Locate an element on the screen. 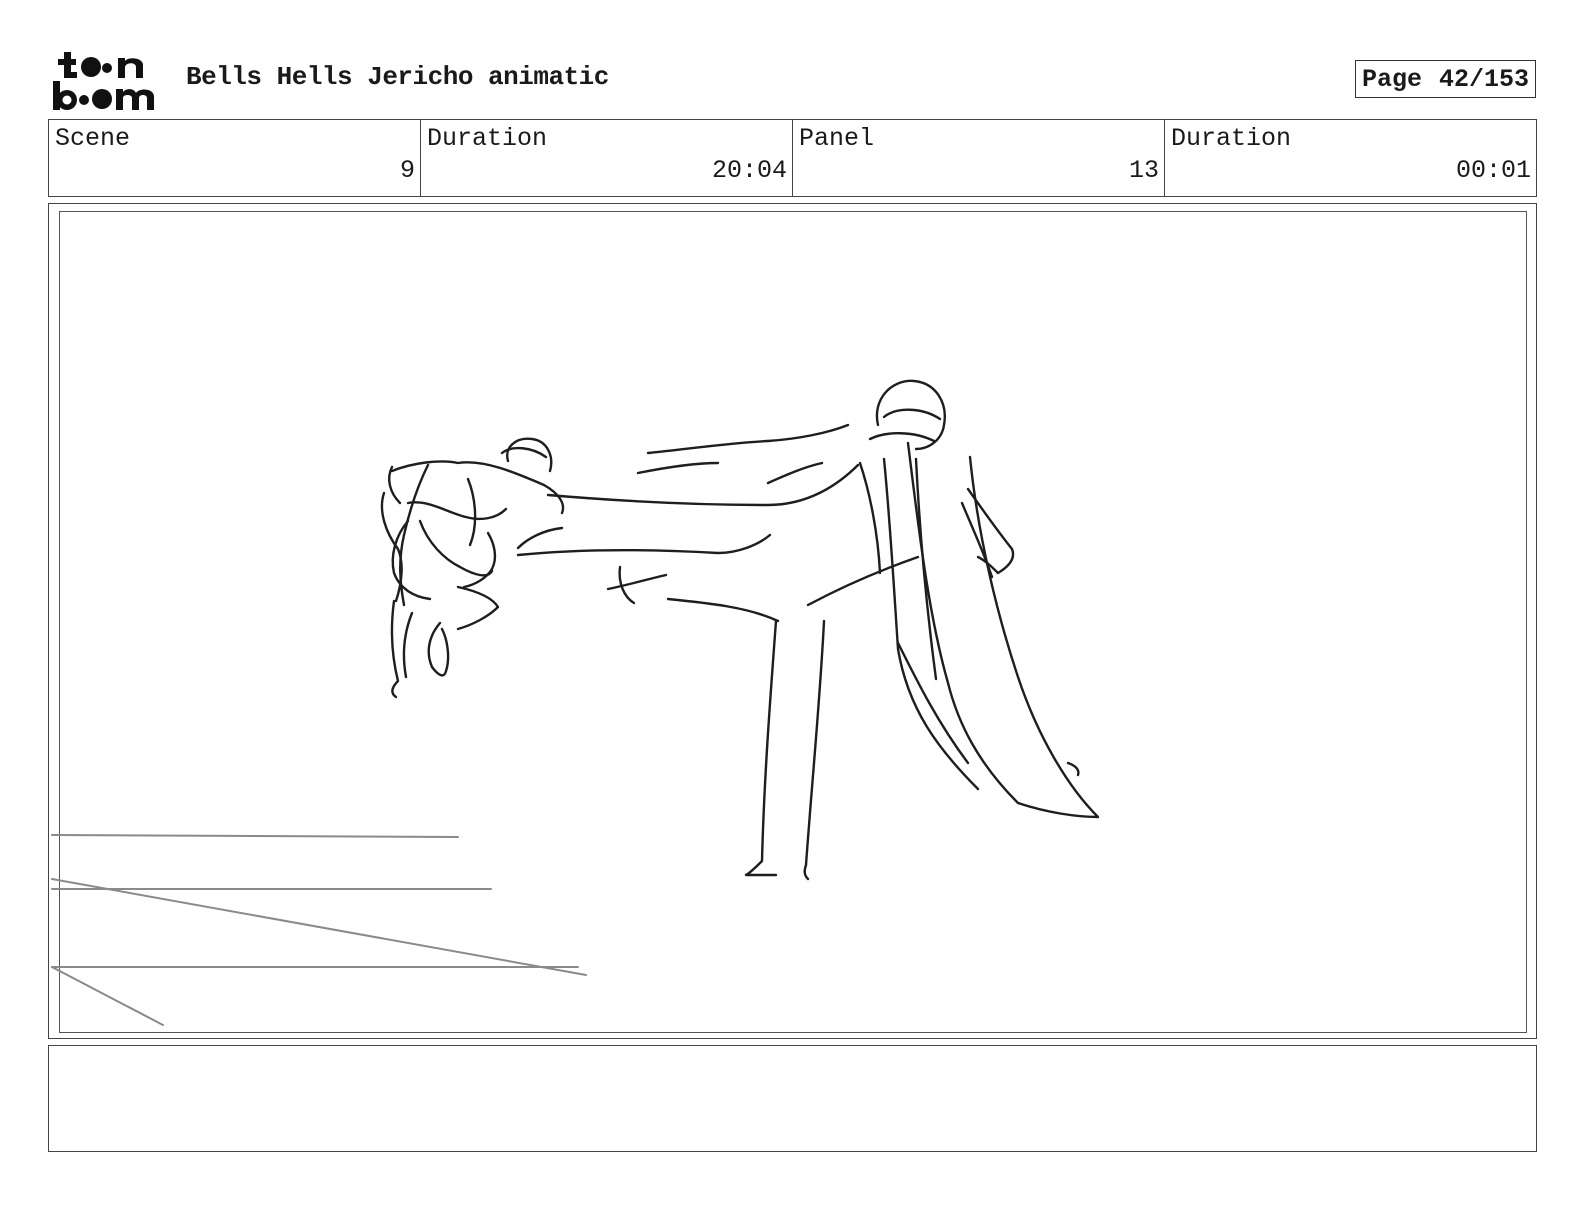 The height and width of the screenshot is (1224, 1584). panel-duration-cell: Duration 00:01 is located at coordinates (1350, 158).